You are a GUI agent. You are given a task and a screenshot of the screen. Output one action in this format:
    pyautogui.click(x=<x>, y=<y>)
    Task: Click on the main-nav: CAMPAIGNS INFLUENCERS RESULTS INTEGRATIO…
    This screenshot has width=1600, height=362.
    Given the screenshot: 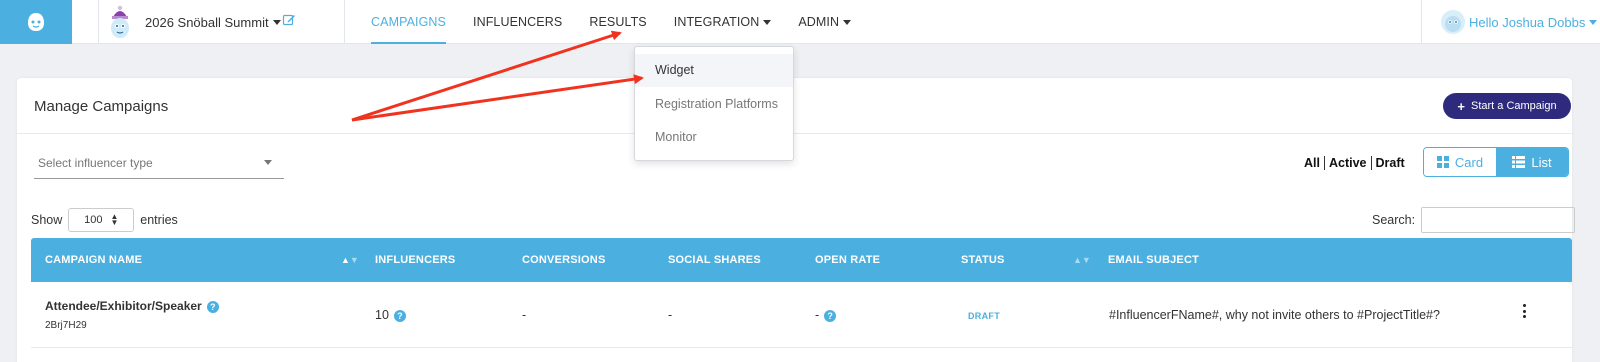 What is the action you would take?
    pyautogui.click(x=624, y=22)
    